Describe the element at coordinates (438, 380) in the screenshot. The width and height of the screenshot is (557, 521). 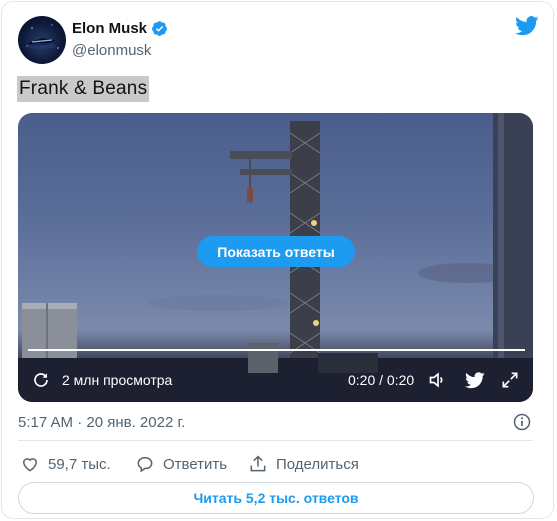
I see `volume-icon` at that location.